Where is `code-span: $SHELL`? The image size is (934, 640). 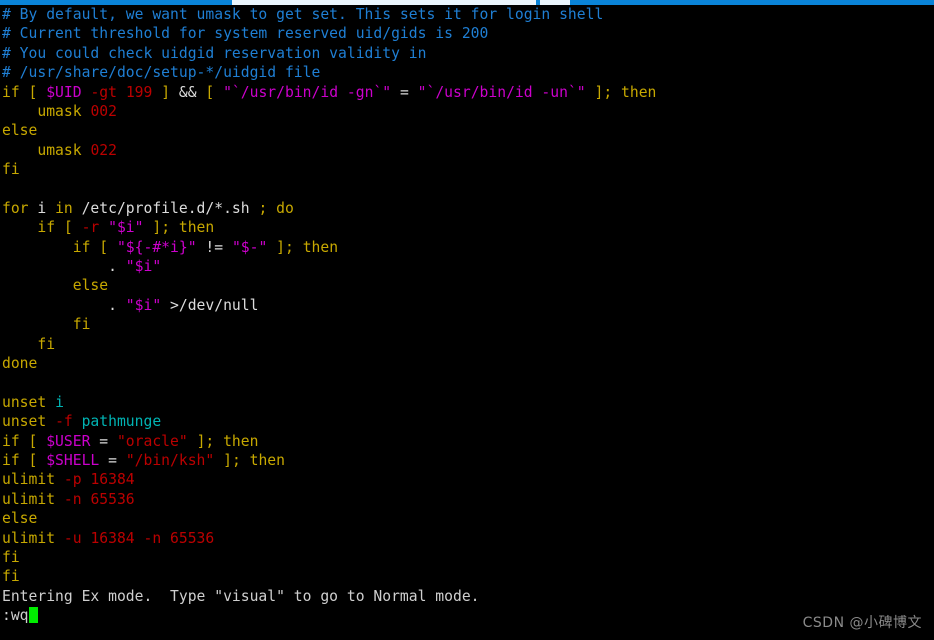 code-span: $SHELL is located at coordinates (73, 460).